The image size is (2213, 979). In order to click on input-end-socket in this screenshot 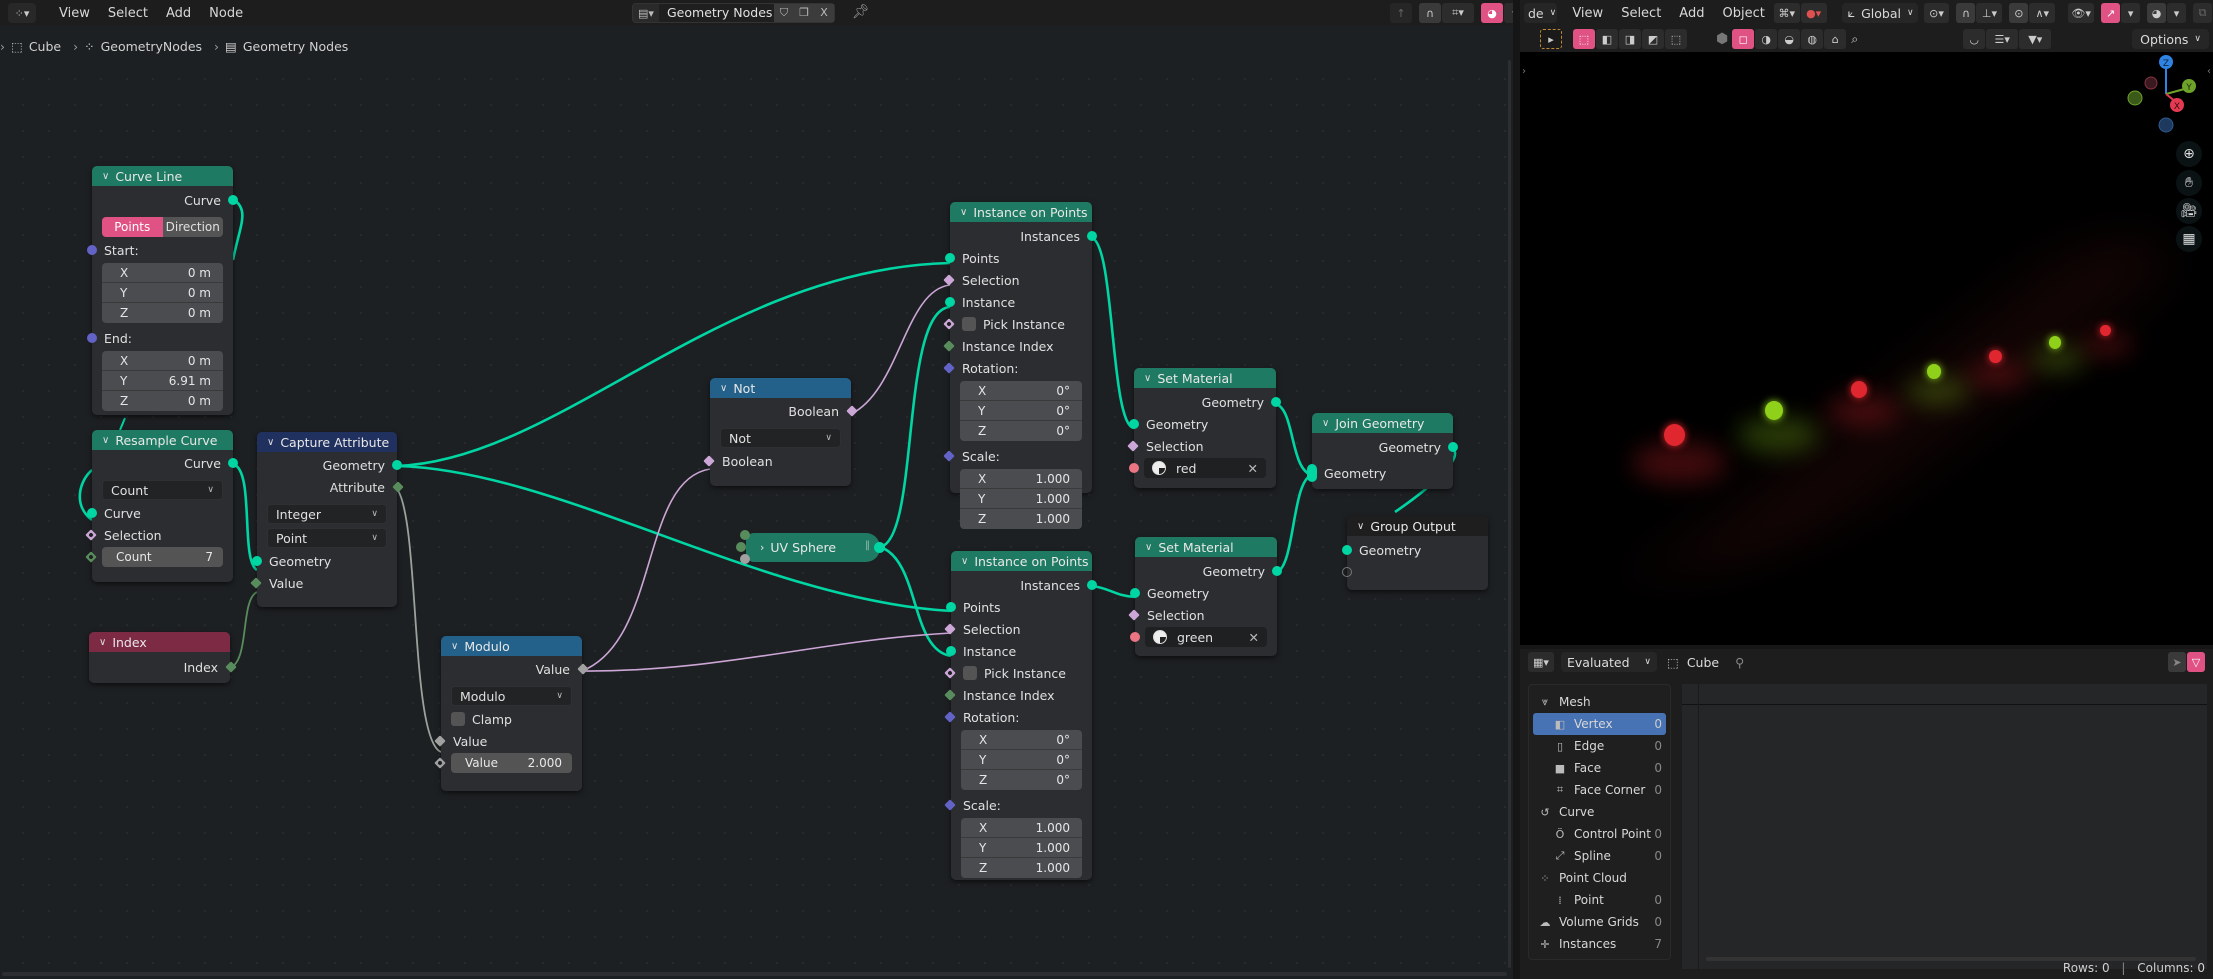, I will do `click(92, 338)`.